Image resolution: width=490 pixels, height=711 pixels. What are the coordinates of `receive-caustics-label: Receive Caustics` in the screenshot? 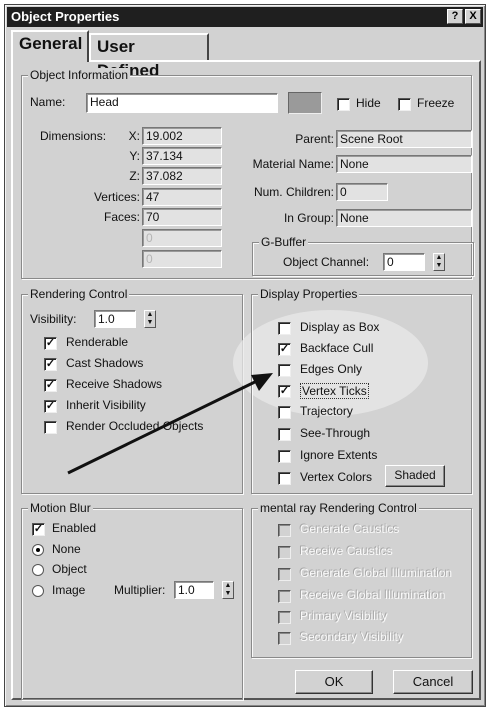 It's located at (346, 551).